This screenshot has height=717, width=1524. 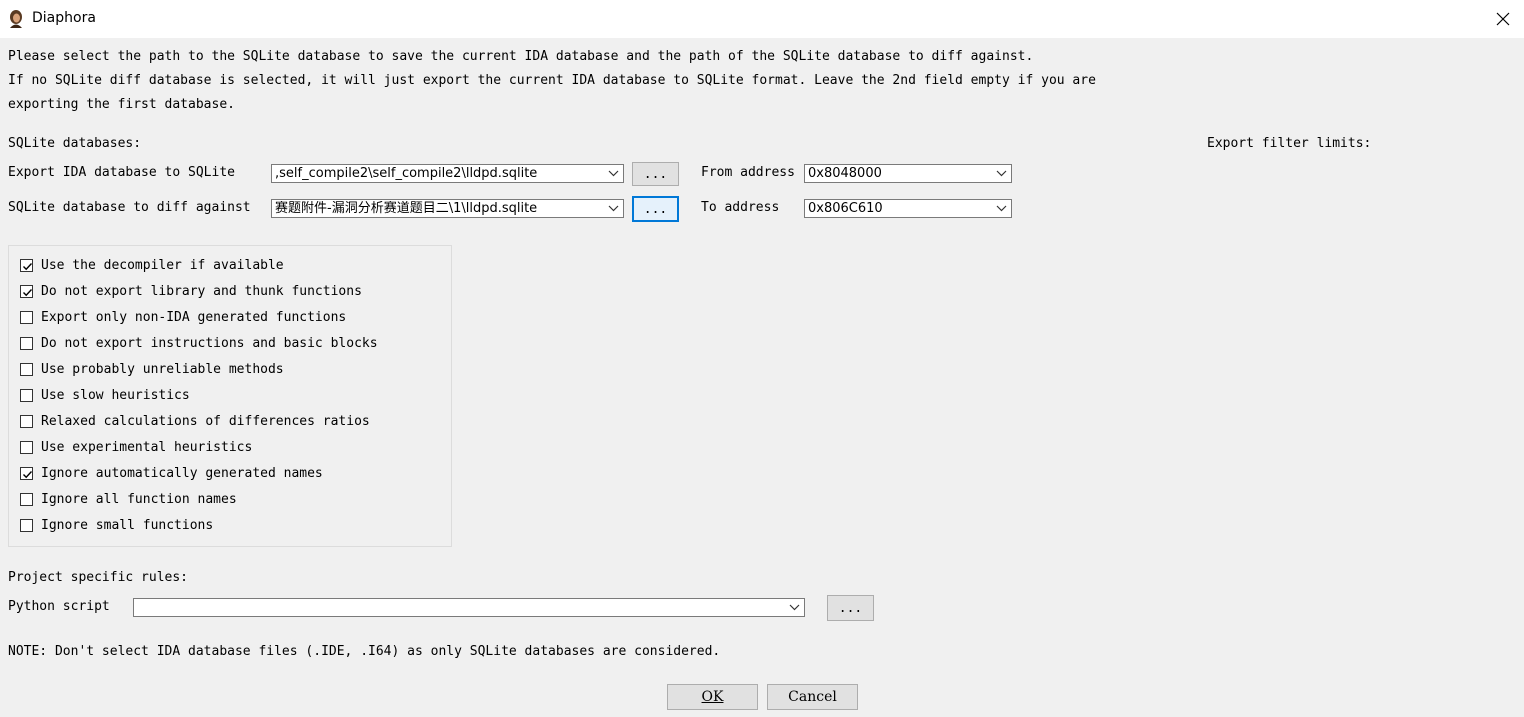 I want to click on python-script-label: Python script, so click(x=59, y=606).